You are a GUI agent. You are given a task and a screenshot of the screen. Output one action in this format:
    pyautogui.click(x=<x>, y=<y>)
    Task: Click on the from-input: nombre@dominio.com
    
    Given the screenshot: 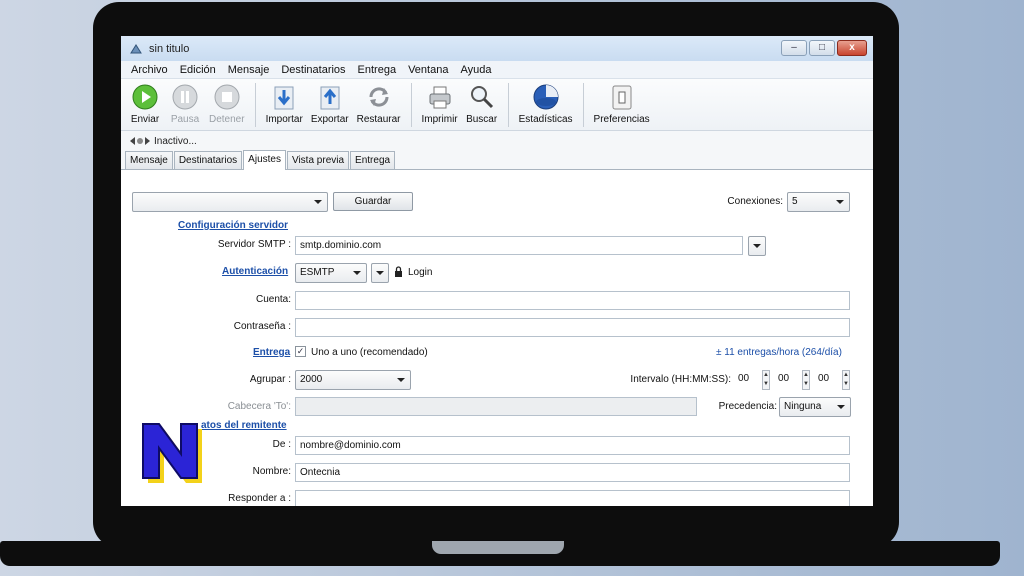 What is the action you would take?
    pyautogui.click(x=572, y=445)
    